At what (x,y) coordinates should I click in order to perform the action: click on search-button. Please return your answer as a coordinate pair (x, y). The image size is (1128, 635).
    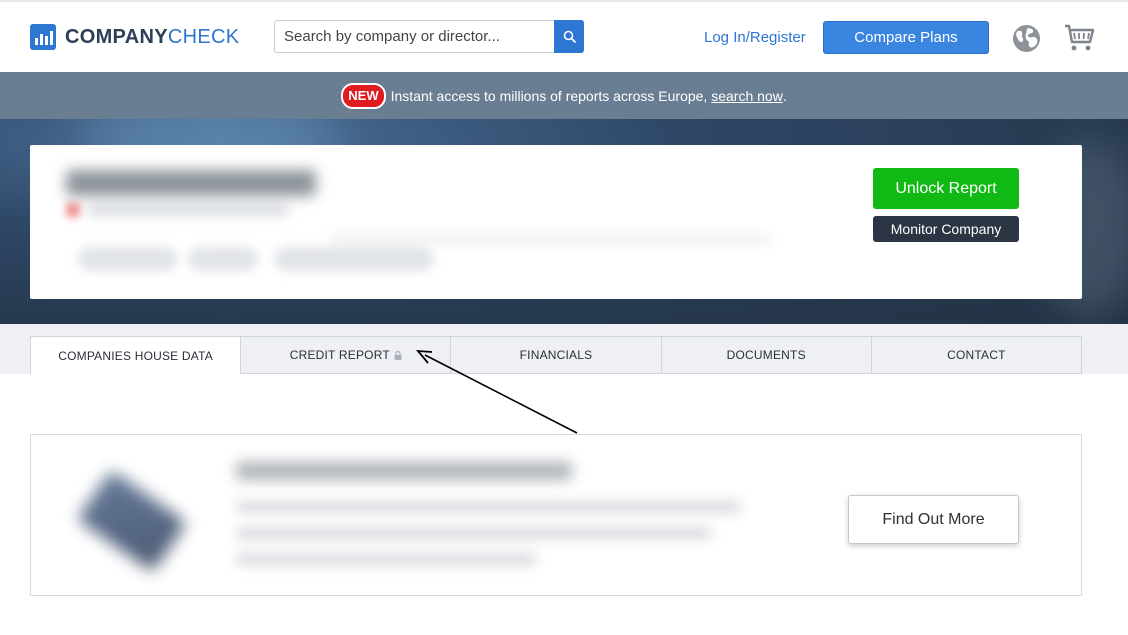
    Looking at the image, I should click on (569, 36).